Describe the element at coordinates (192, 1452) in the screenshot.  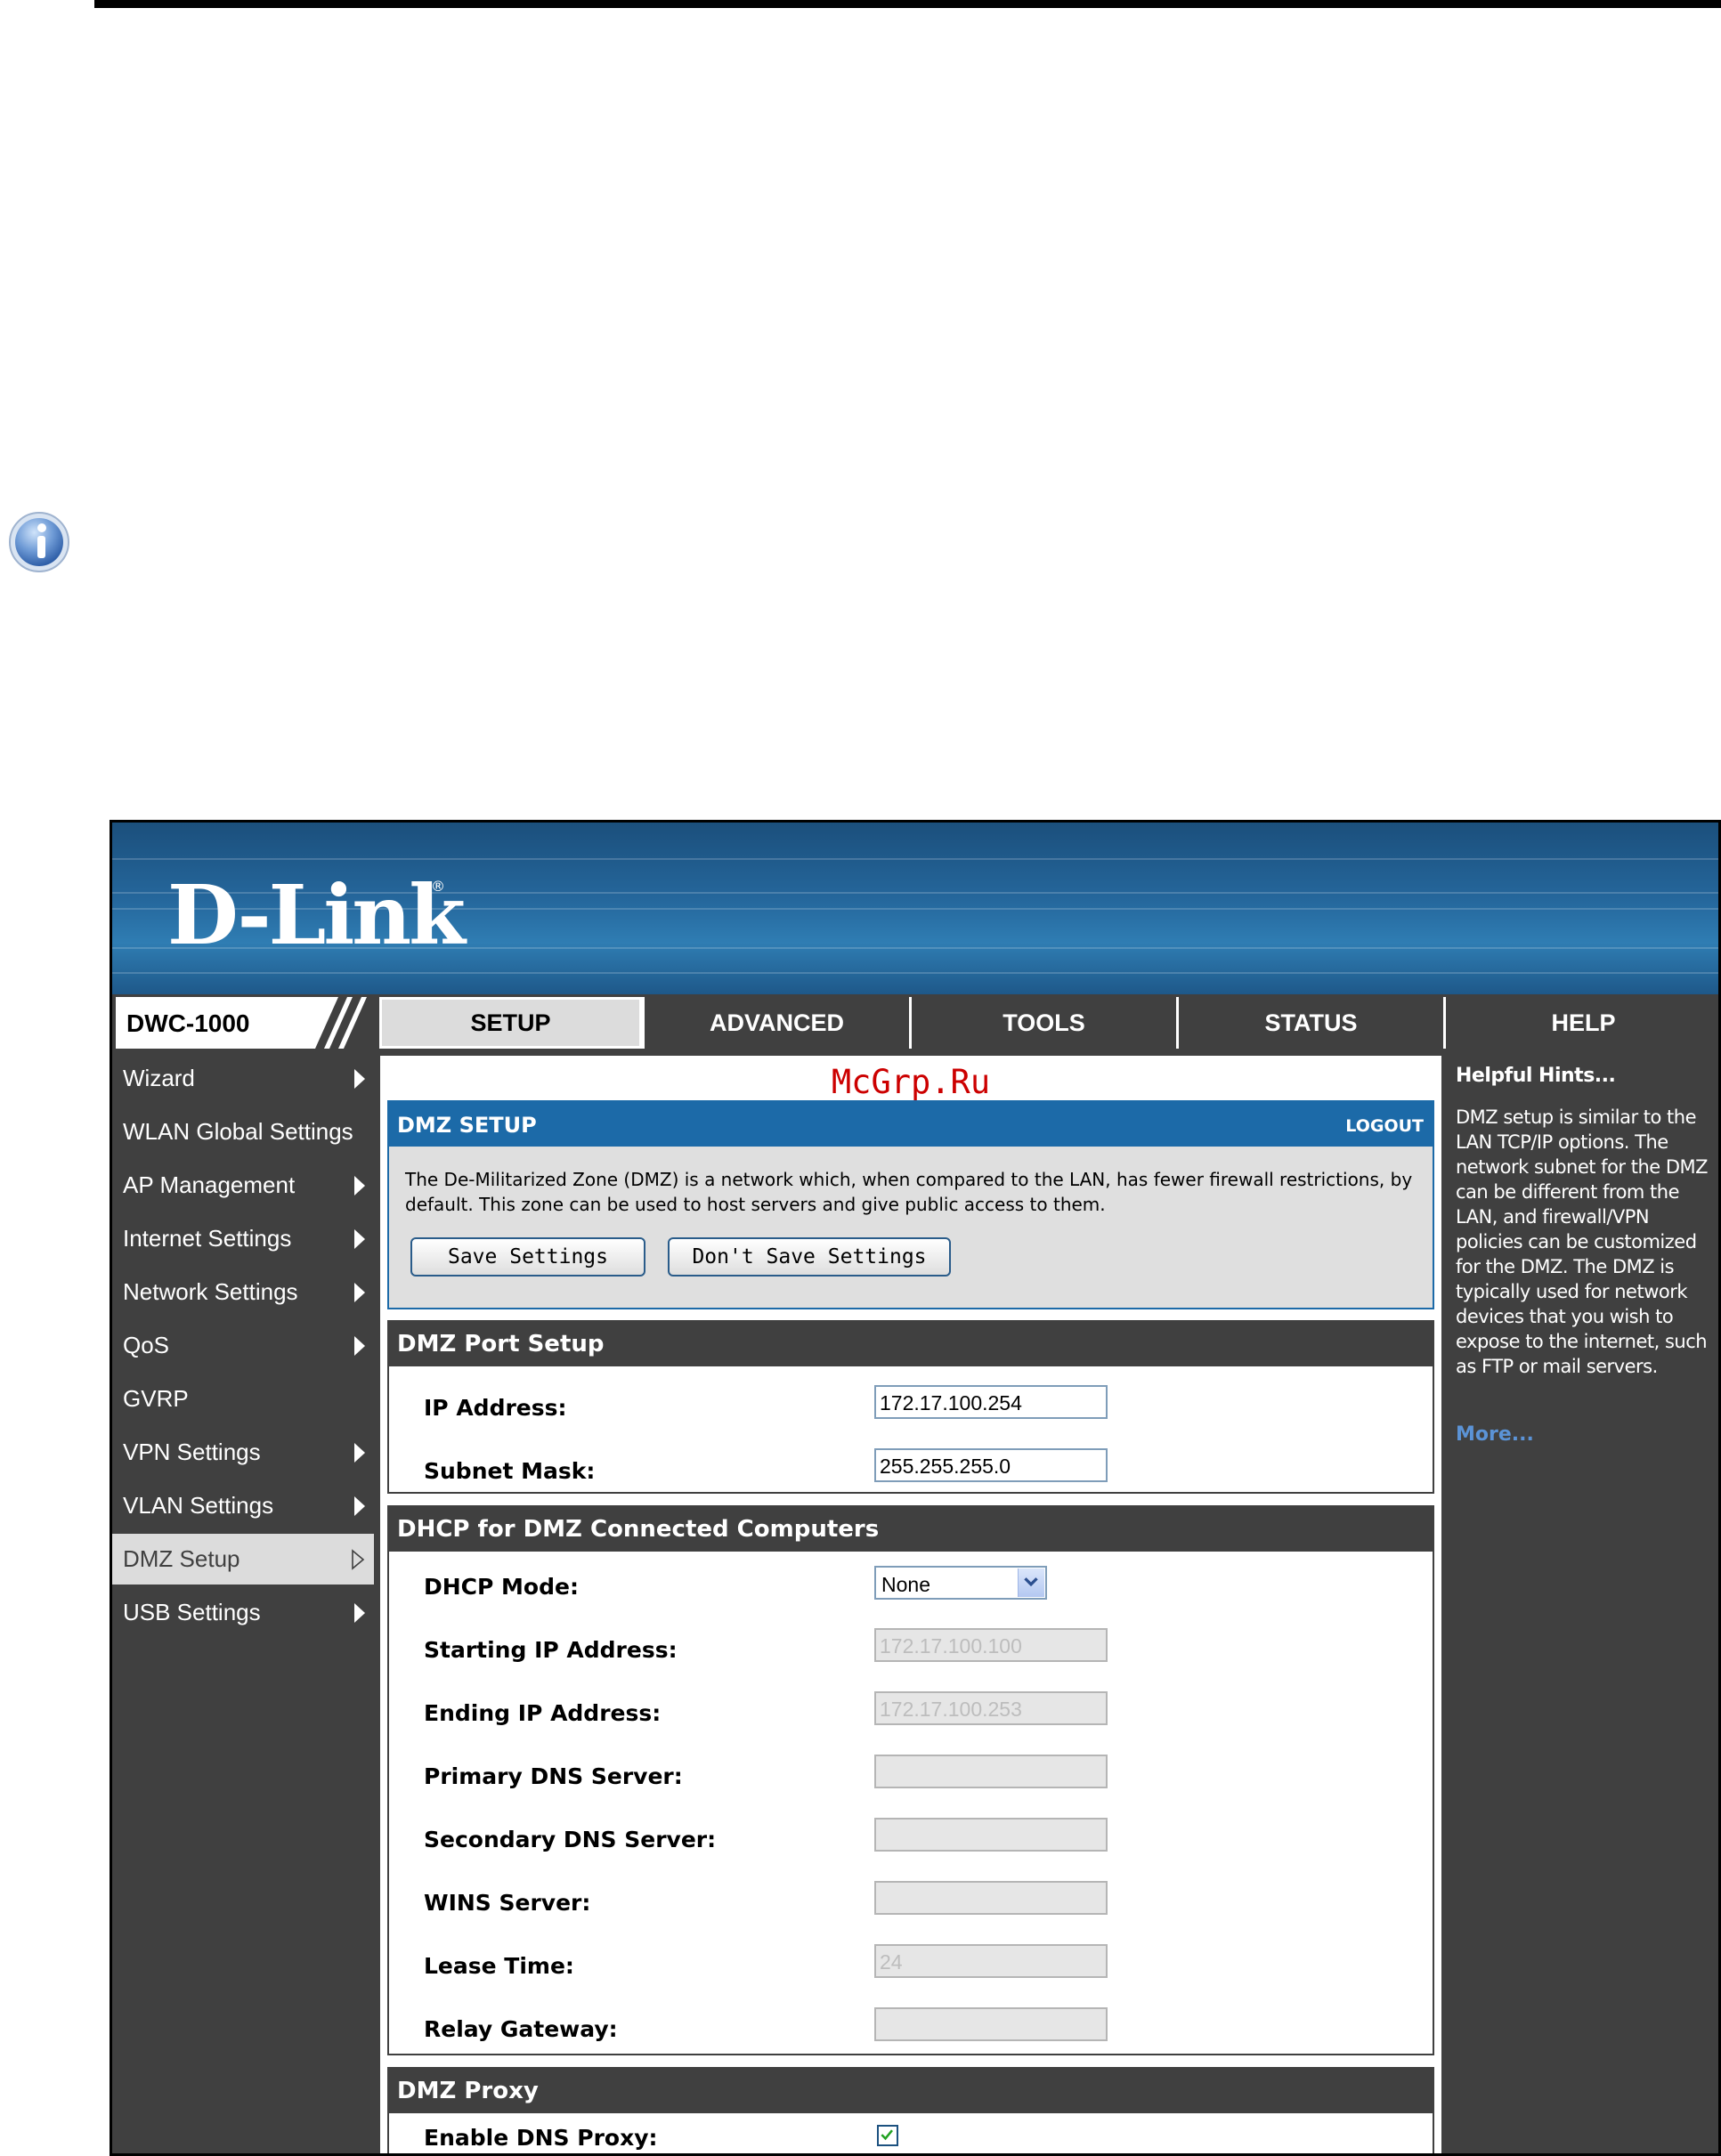
I see `sidebar-item-label: VPN Settings` at that location.